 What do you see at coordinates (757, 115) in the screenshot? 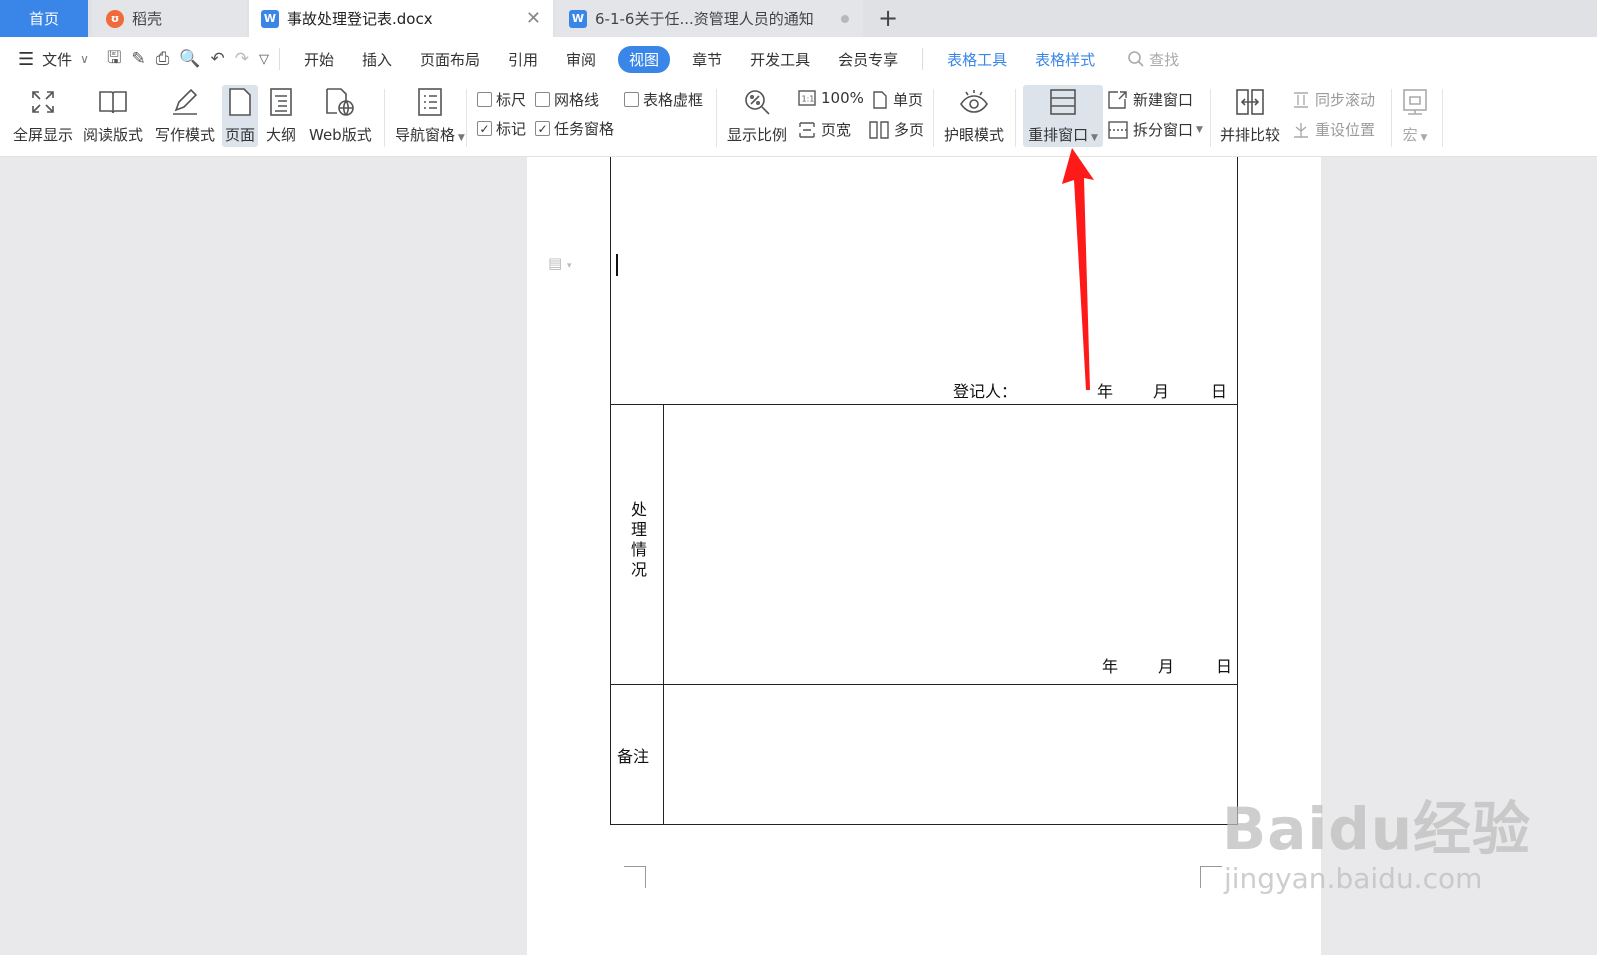
I see `zoom-button: 显示比例` at bounding box center [757, 115].